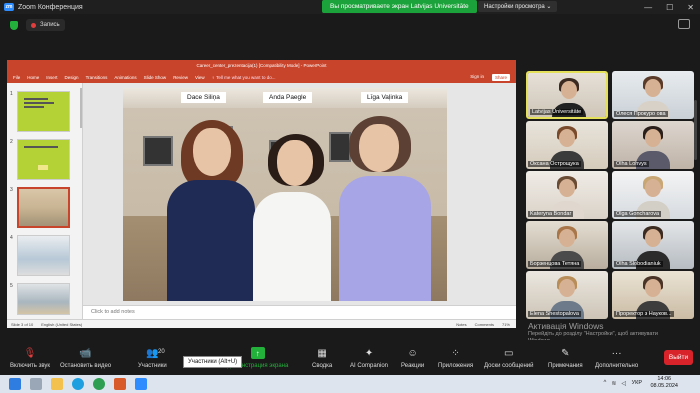  I want to click on comments-toggle: Comments, so click(484, 324).